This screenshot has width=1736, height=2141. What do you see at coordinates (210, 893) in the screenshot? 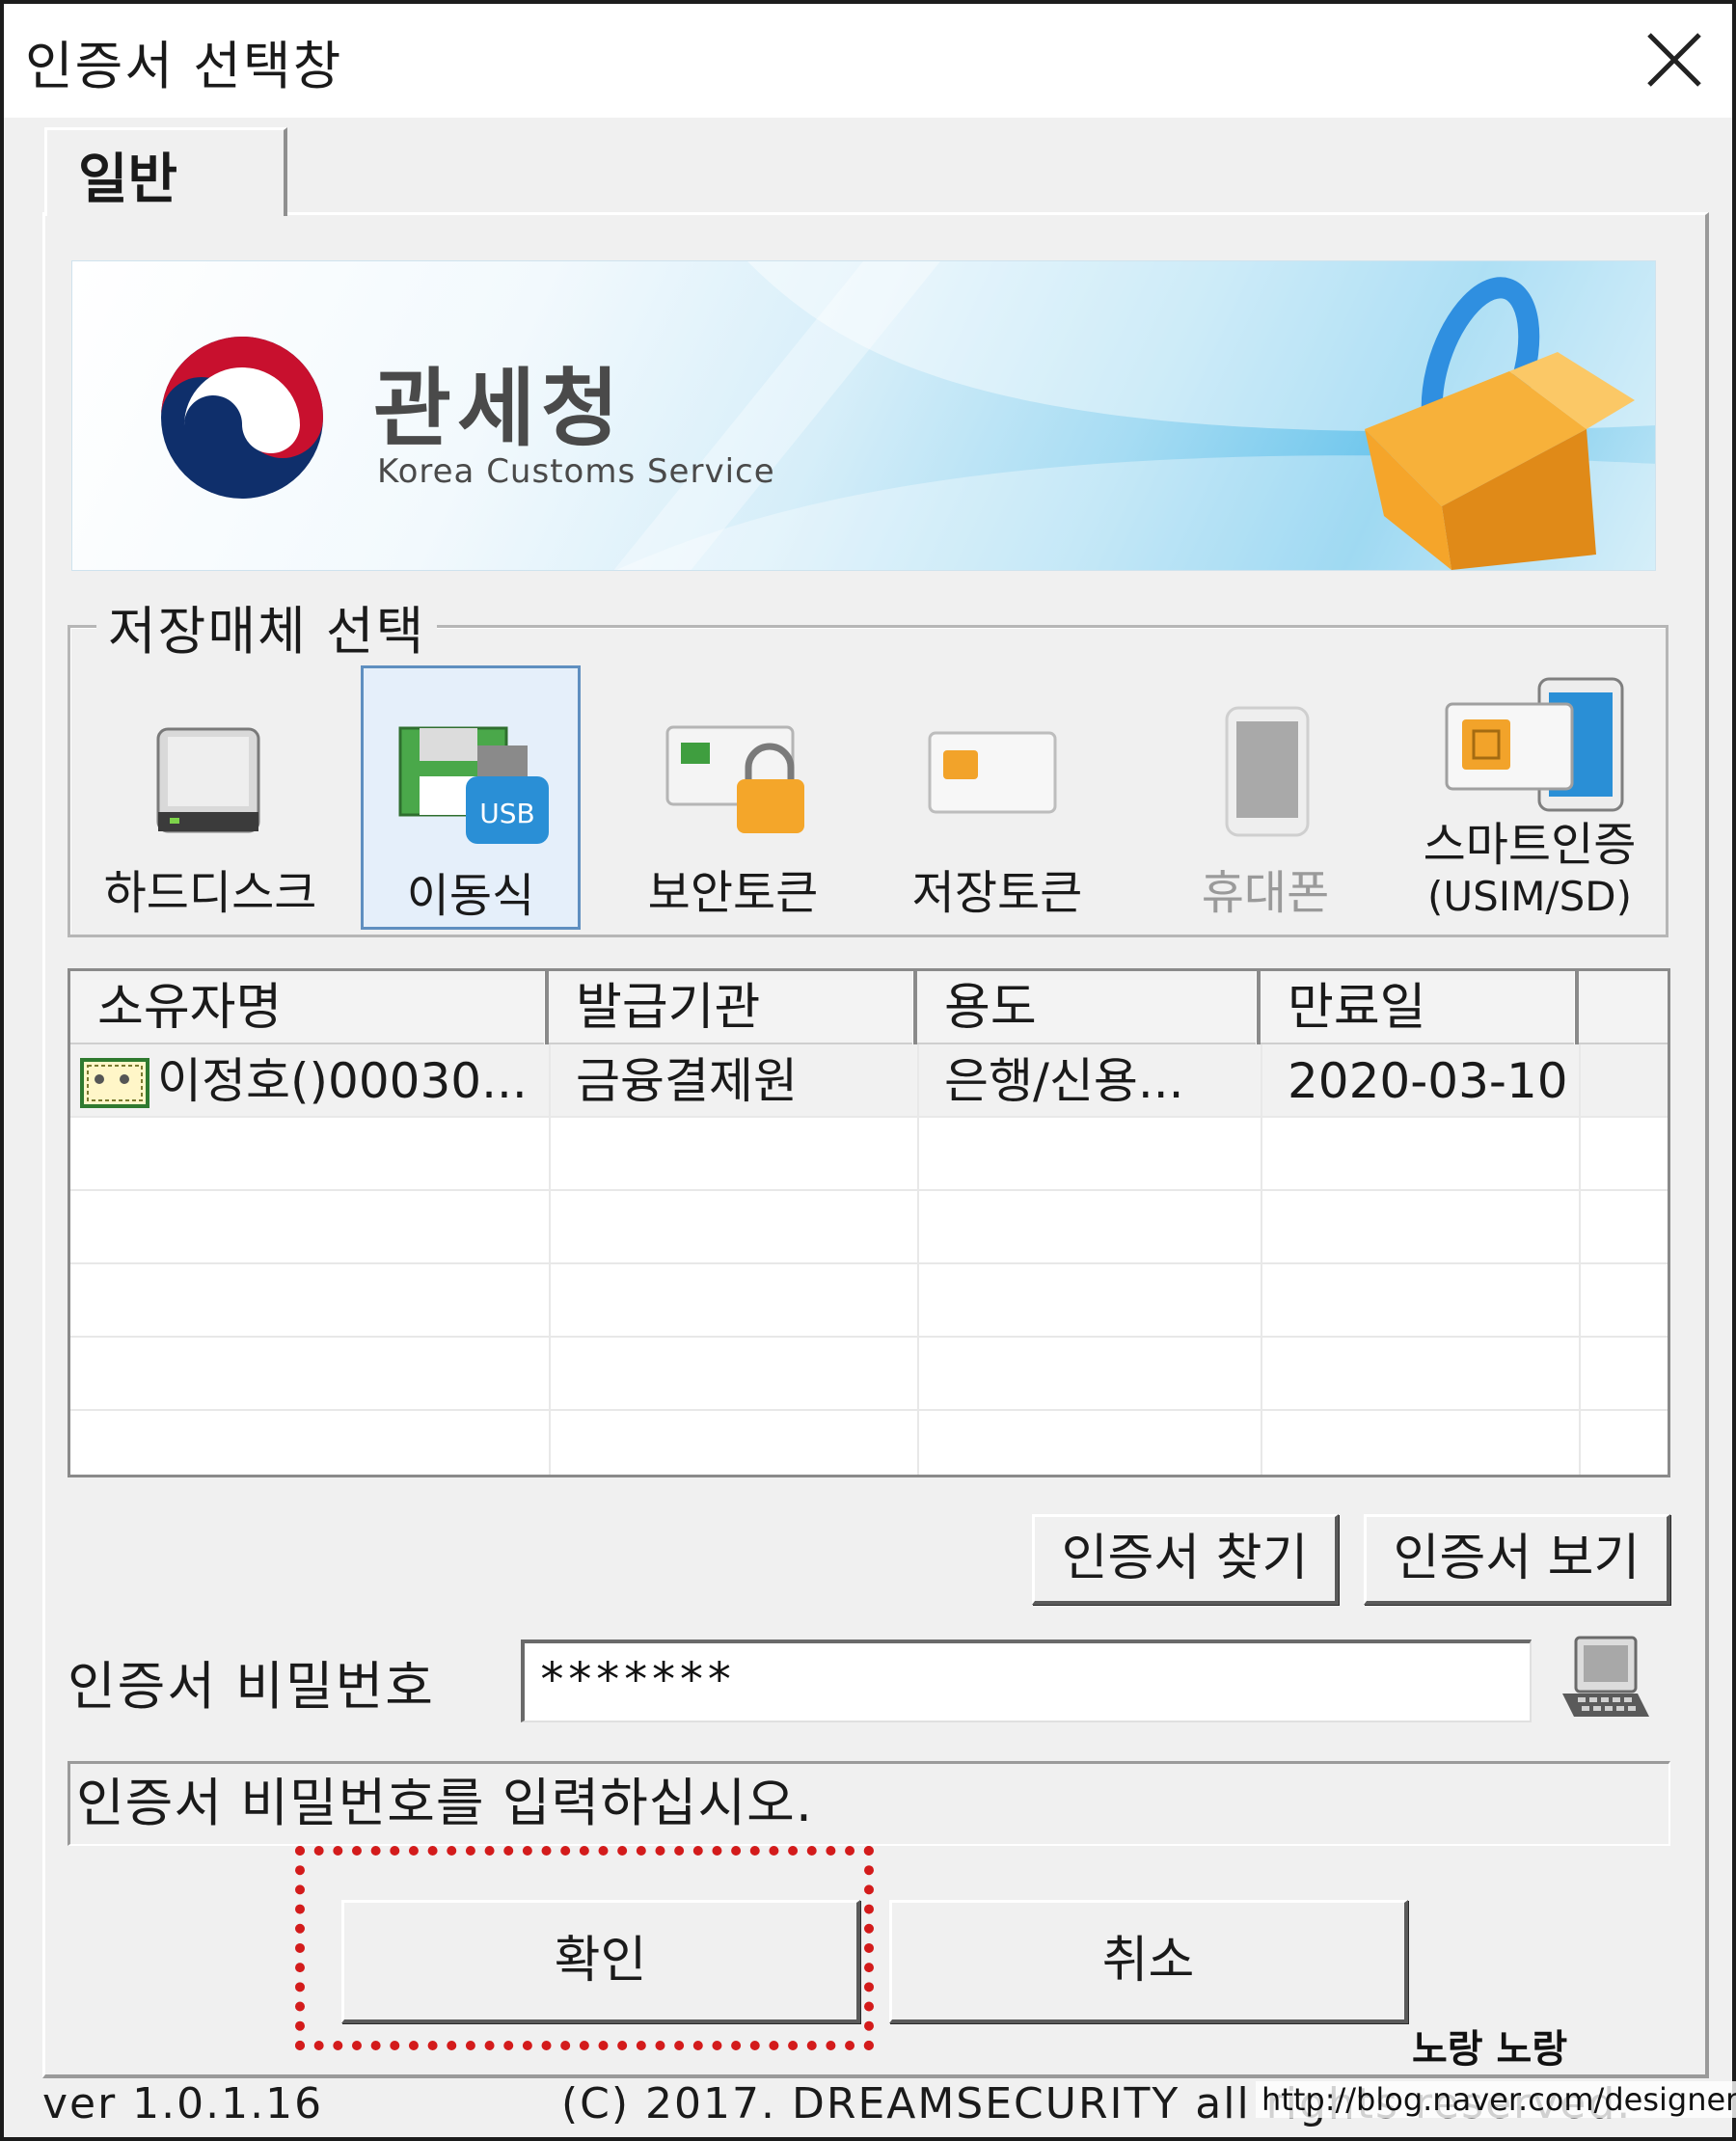
I see `media-hard-disk-label: 하드디스크` at bounding box center [210, 893].